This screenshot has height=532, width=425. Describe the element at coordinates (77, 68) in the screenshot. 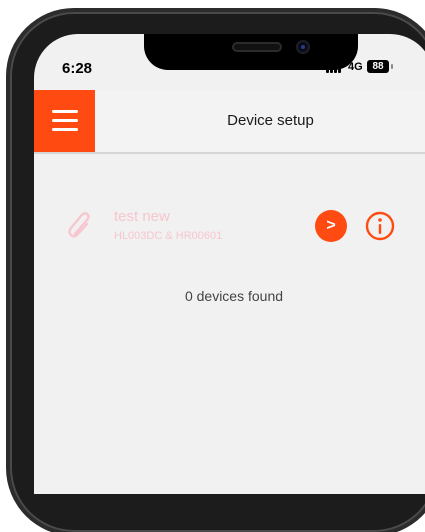

I see `status-time: 6:28` at that location.